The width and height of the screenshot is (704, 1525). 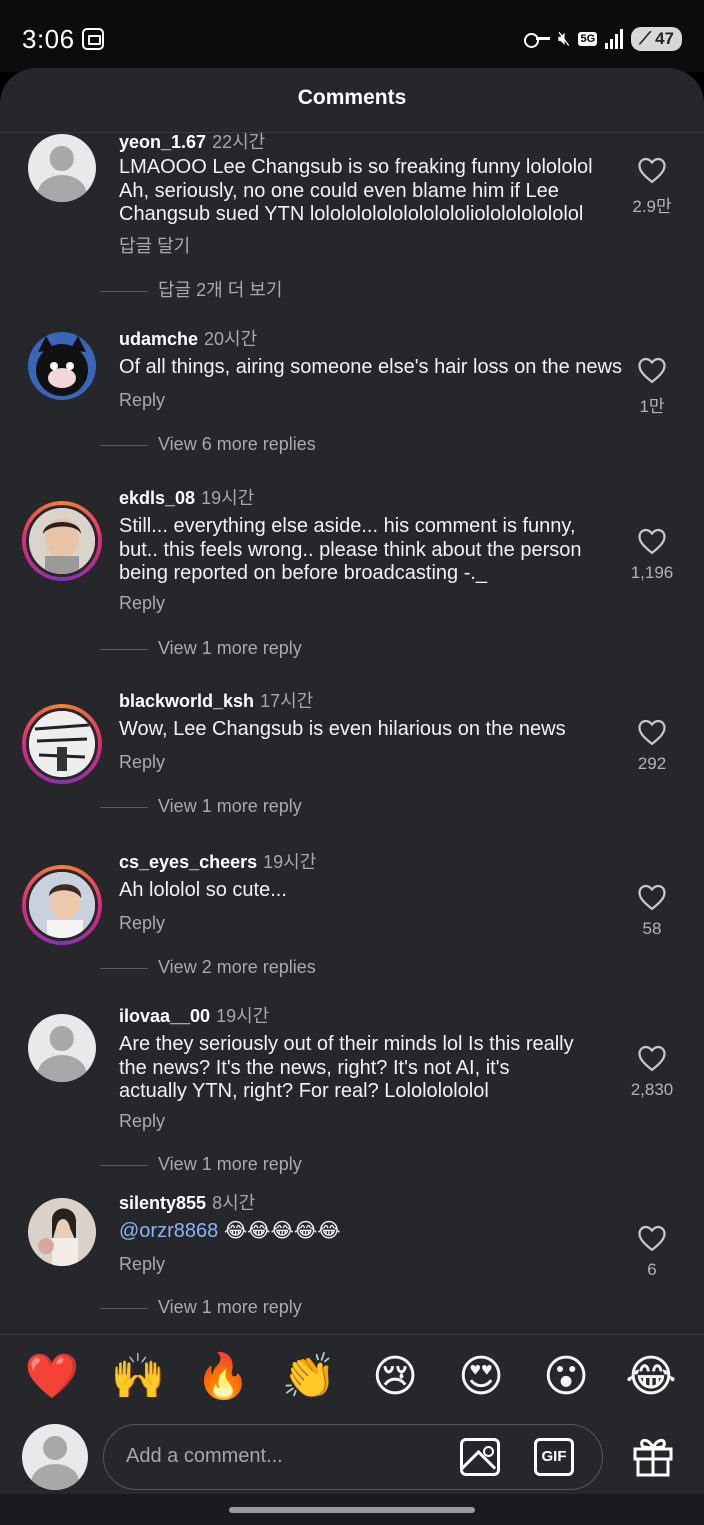 What do you see at coordinates (652, 1089) in the screenshot?
I see `like-count: 2,830` at bounding box center [652, 1089].